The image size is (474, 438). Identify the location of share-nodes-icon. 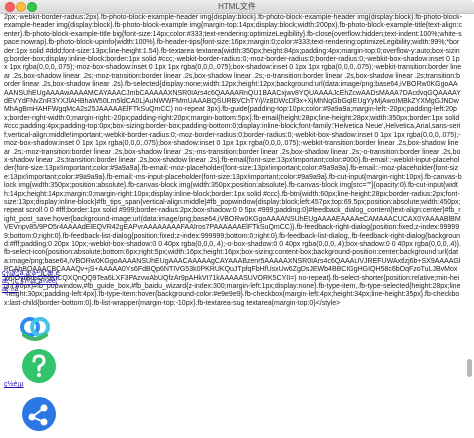
(39, 414).